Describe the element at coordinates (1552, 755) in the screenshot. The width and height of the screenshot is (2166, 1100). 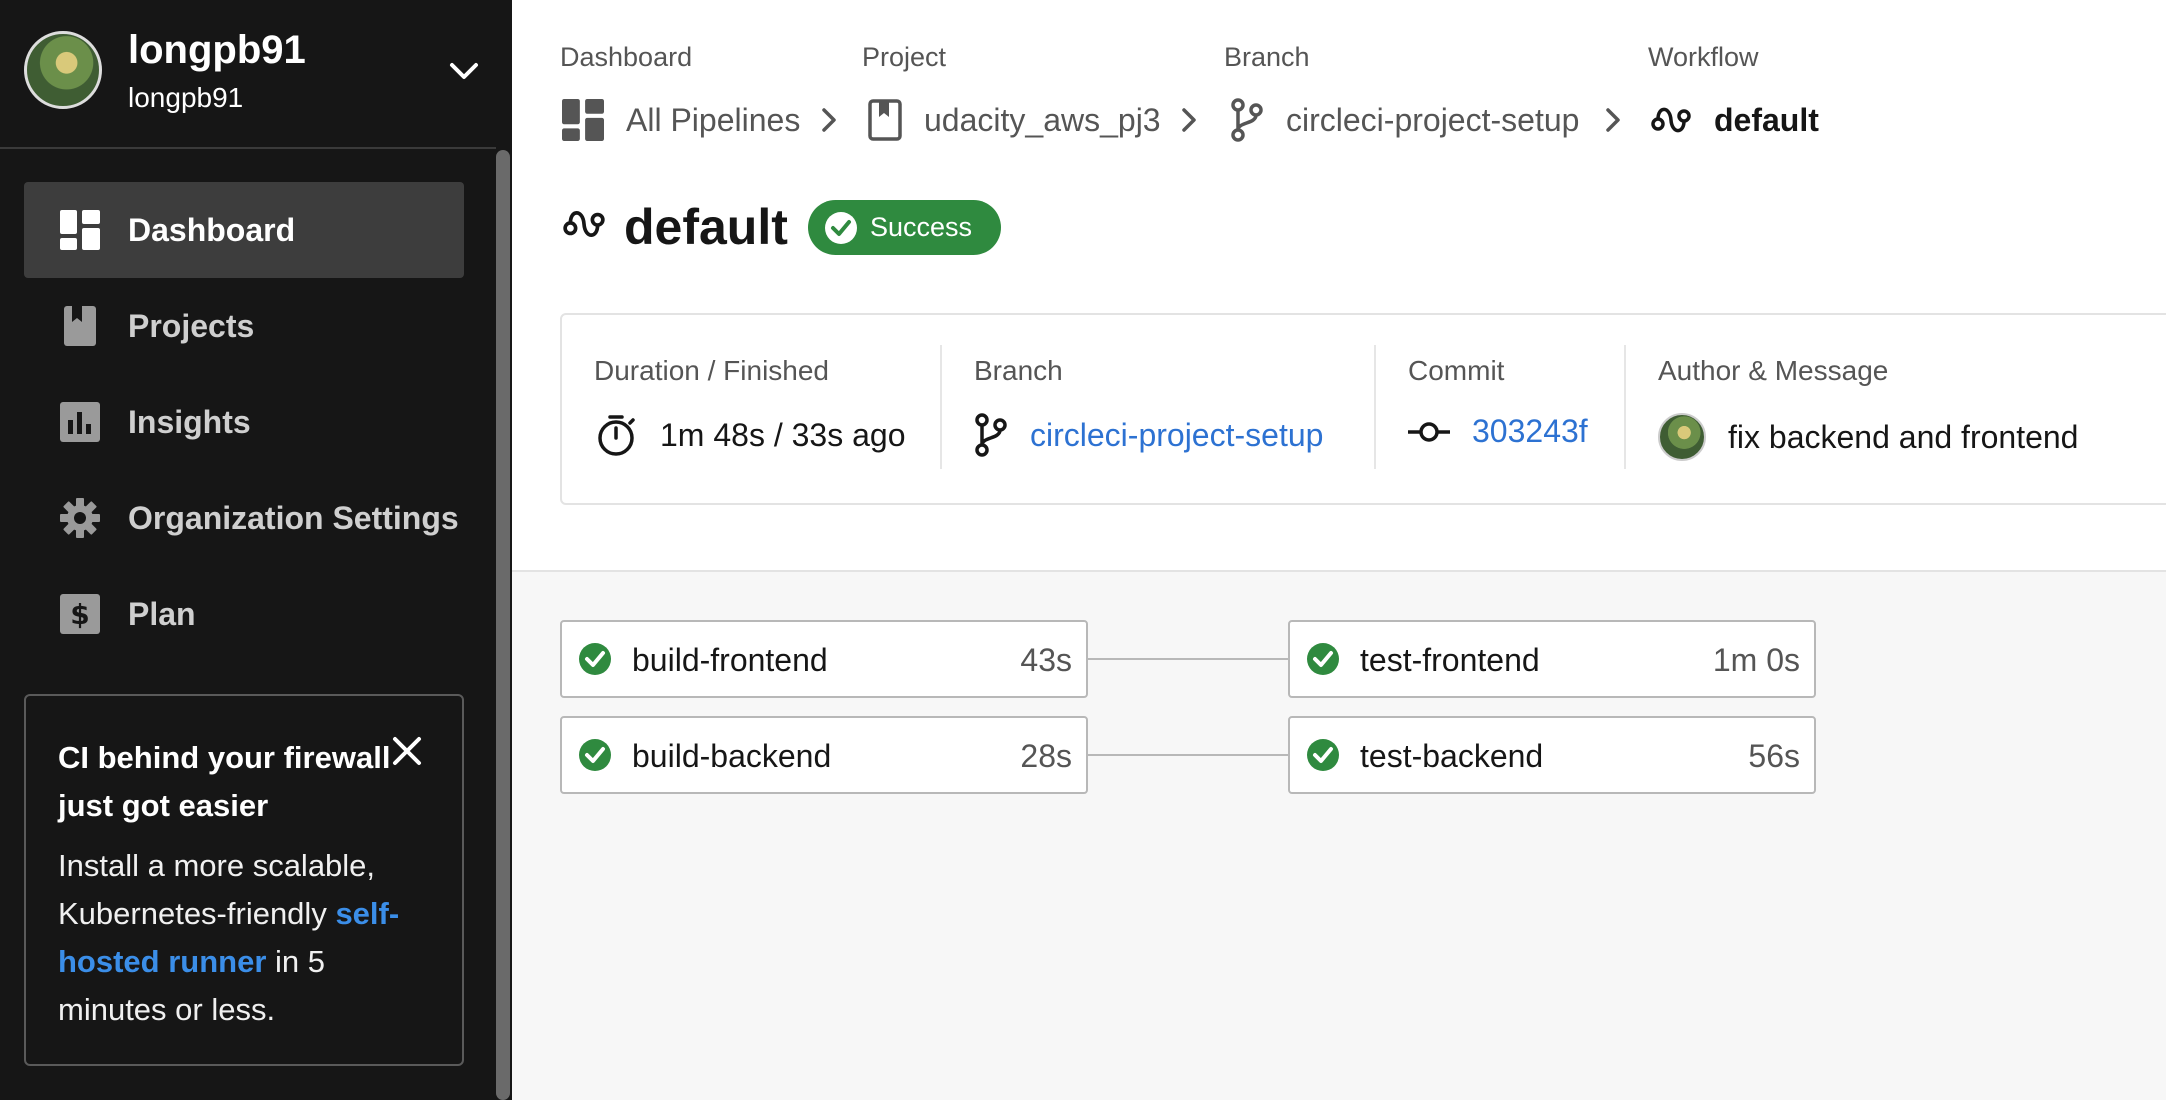
I see `job-test-backend: test-backend 56s` at that location.